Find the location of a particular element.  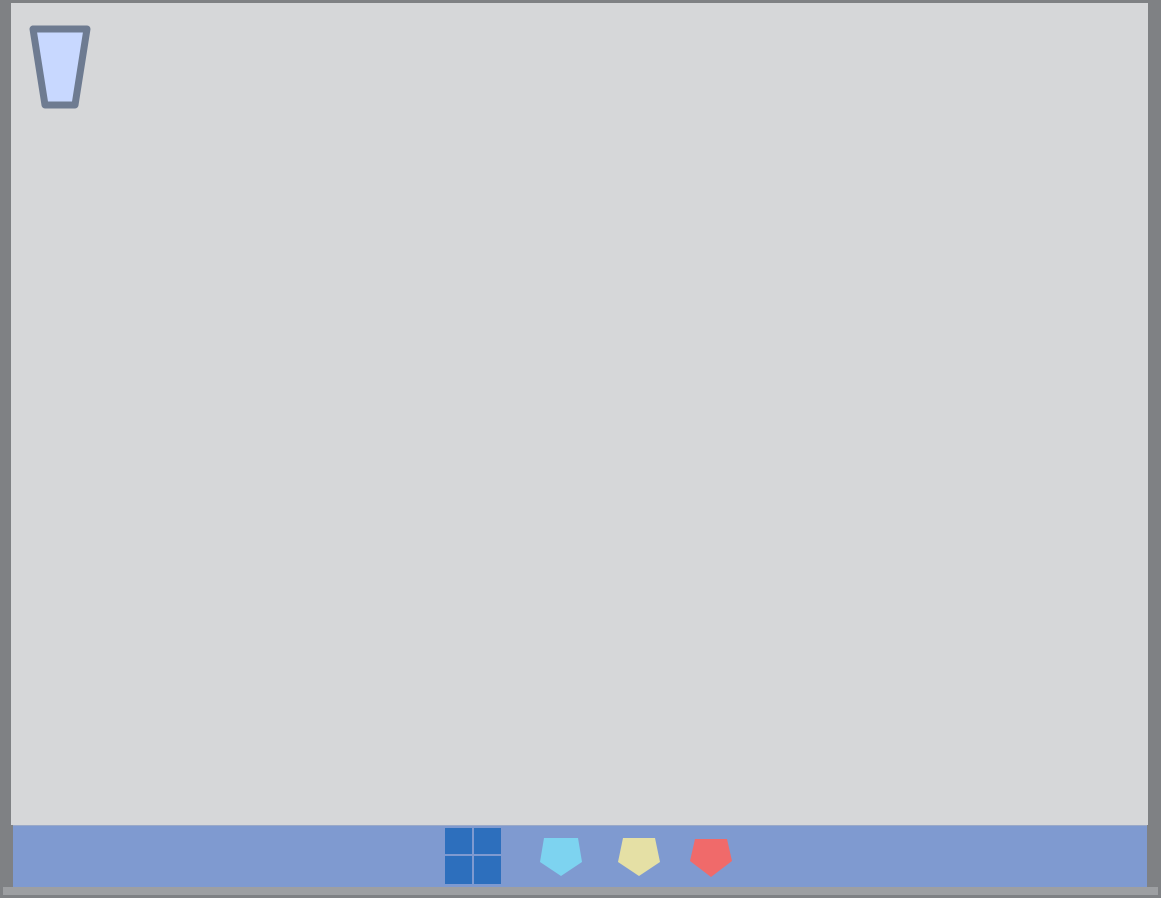

taskbar is located at coordinates (580, 856).